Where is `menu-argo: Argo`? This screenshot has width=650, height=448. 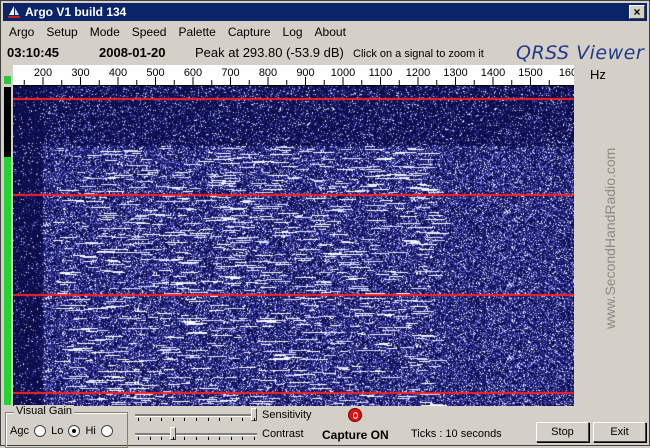 menu-argo: Argo is located at coordinates (21, 31).